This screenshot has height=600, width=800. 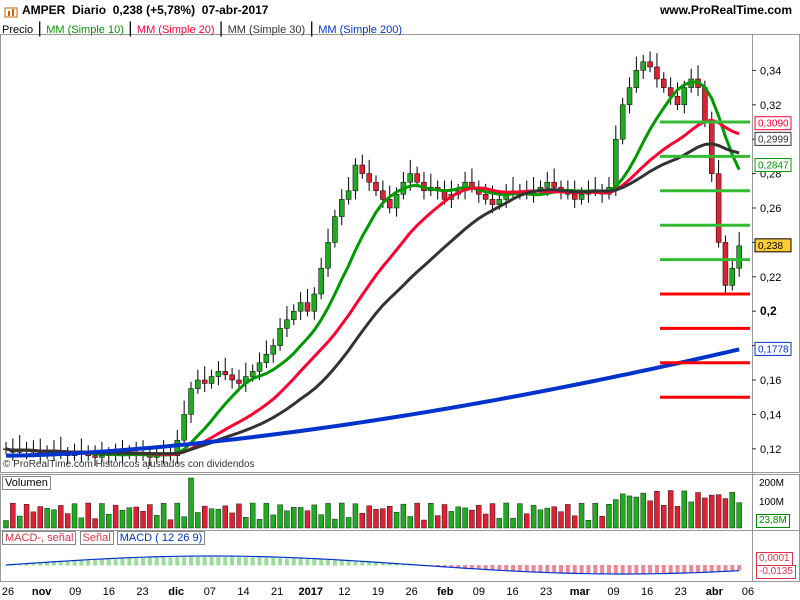 What do you see at coordinates (773, 166) in the screenshot?
I see `price-label-text: 0,2847` at bounding box center [773, 166].